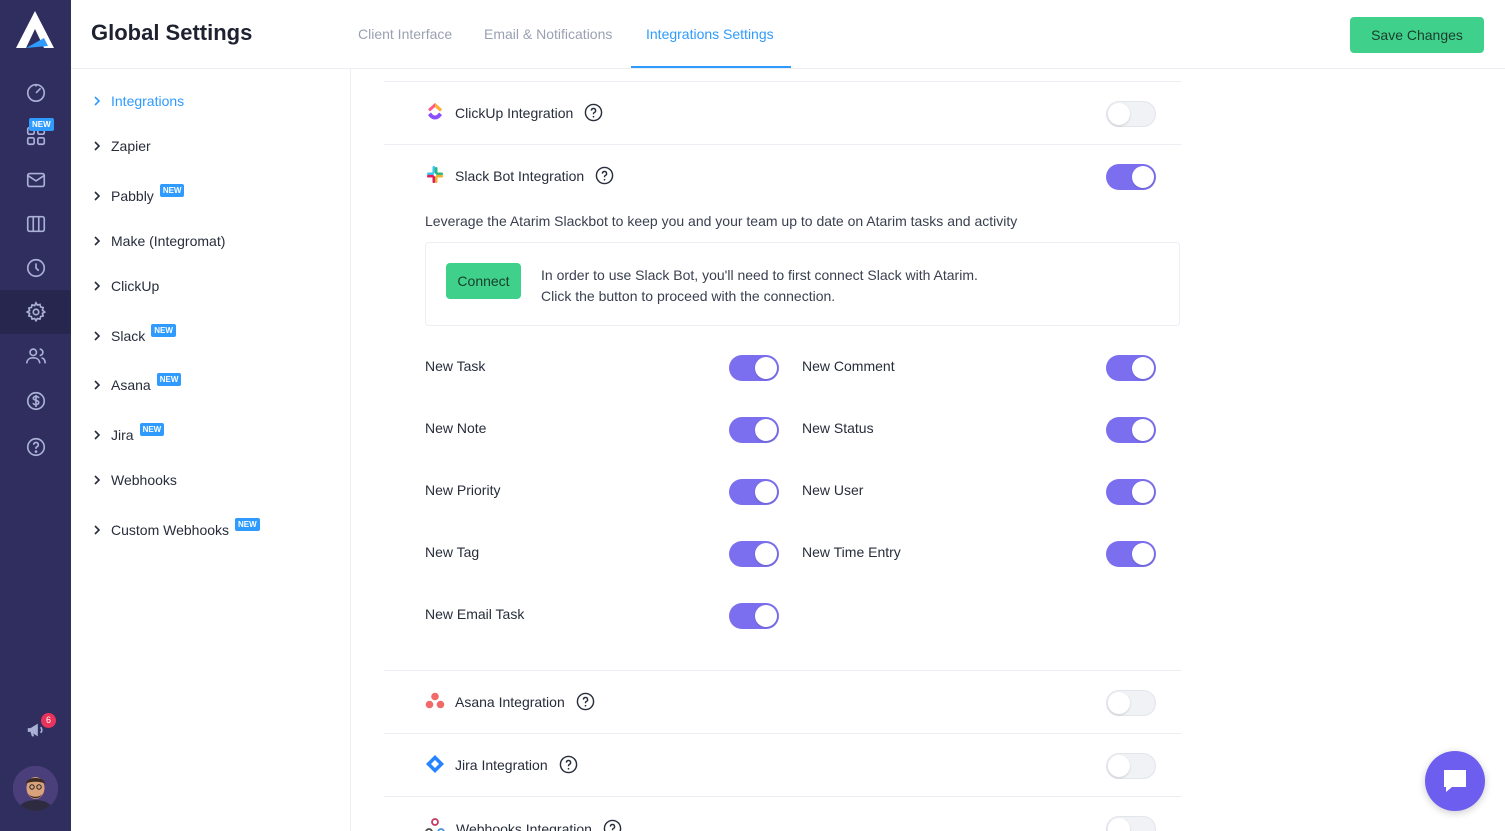 Image resolution: width=1505 pixels, height=831 pixels. Describe the element at coordinates (1131, 554) in the screenshot. I see `event-toggle-new-time-entry` at that location.